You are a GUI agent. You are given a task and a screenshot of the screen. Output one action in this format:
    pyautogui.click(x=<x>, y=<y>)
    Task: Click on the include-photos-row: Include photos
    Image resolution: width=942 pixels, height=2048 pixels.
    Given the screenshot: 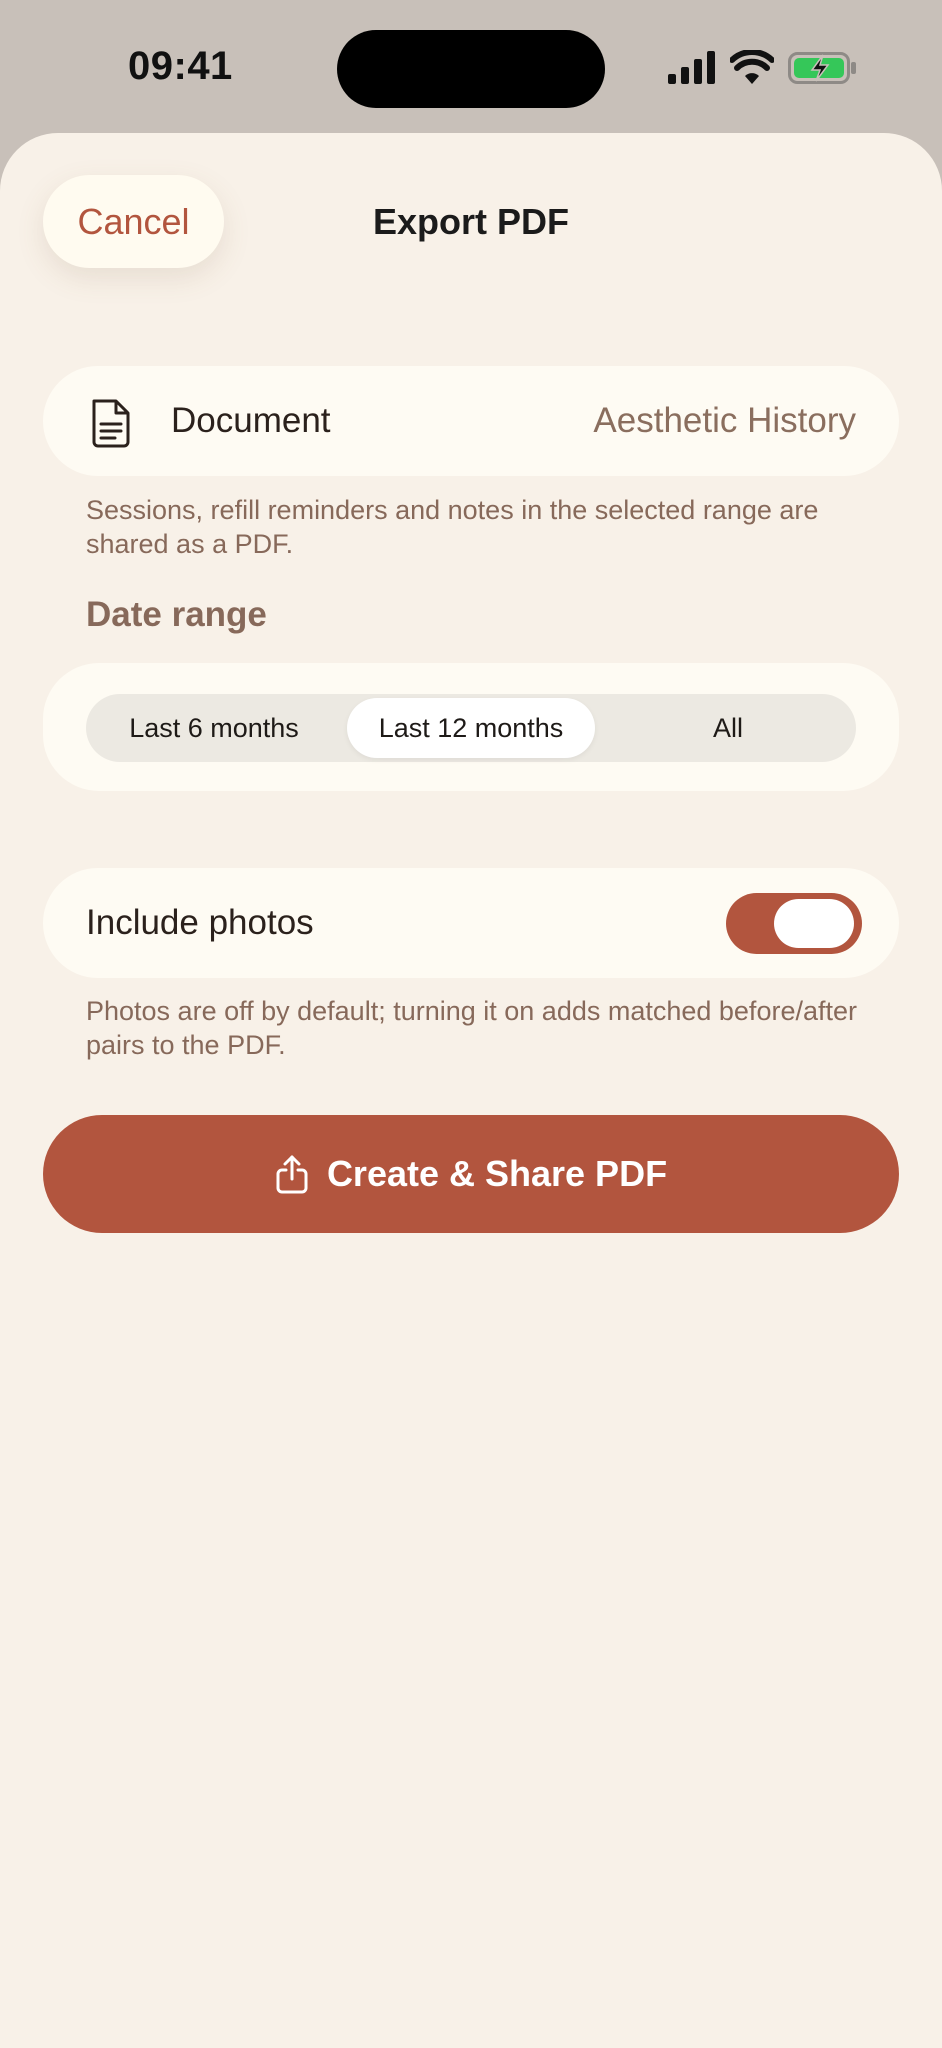 What is the action you would take?
    pyautogui.click(x=471, y=923)
    